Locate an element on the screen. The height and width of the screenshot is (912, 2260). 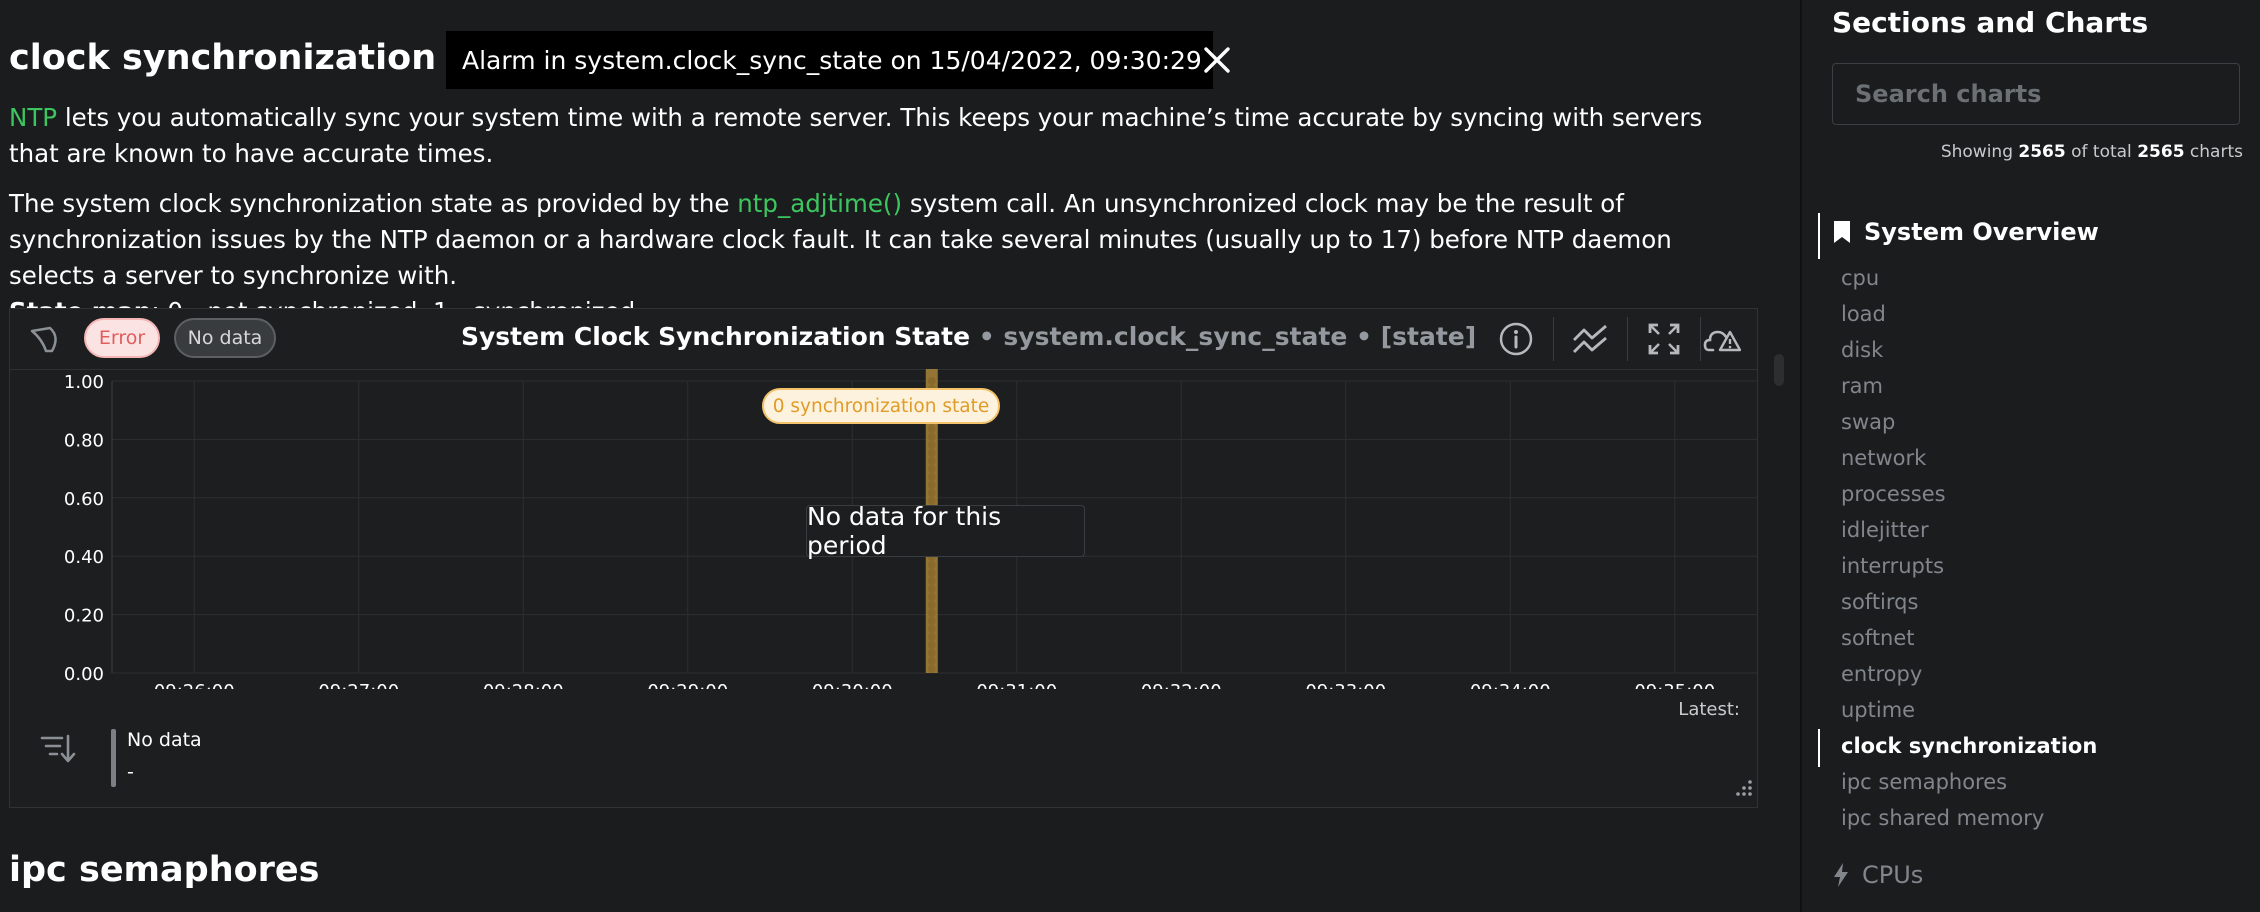
x-tick-label: 09:30:00 is located at coordinates (852, 685).